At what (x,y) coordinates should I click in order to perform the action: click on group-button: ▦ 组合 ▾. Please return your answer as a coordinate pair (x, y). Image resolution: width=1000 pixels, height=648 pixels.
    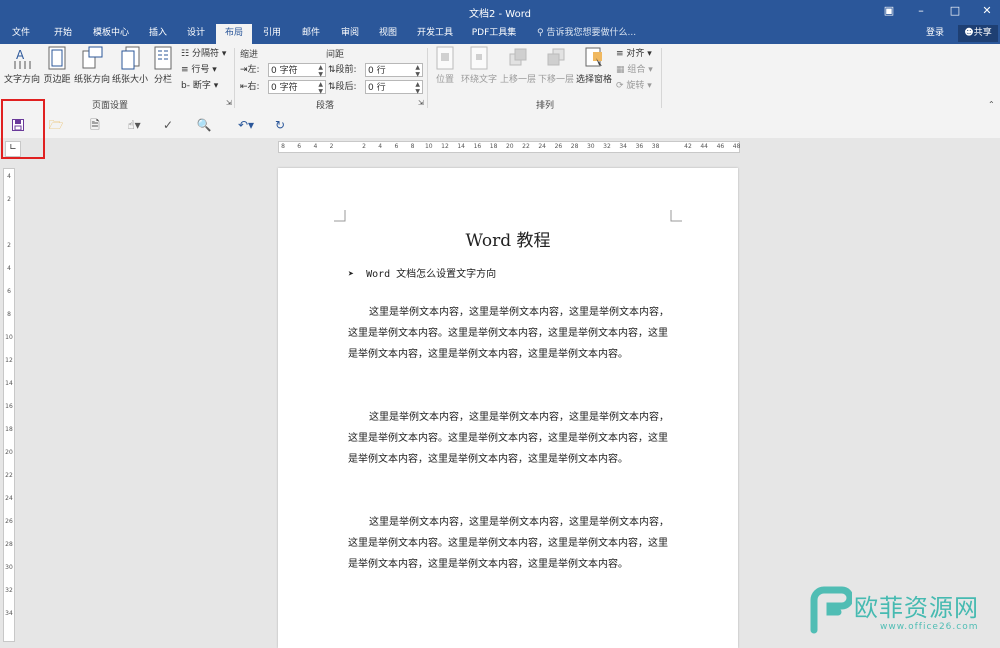
    Looking at the image, I should click on (634, 70).